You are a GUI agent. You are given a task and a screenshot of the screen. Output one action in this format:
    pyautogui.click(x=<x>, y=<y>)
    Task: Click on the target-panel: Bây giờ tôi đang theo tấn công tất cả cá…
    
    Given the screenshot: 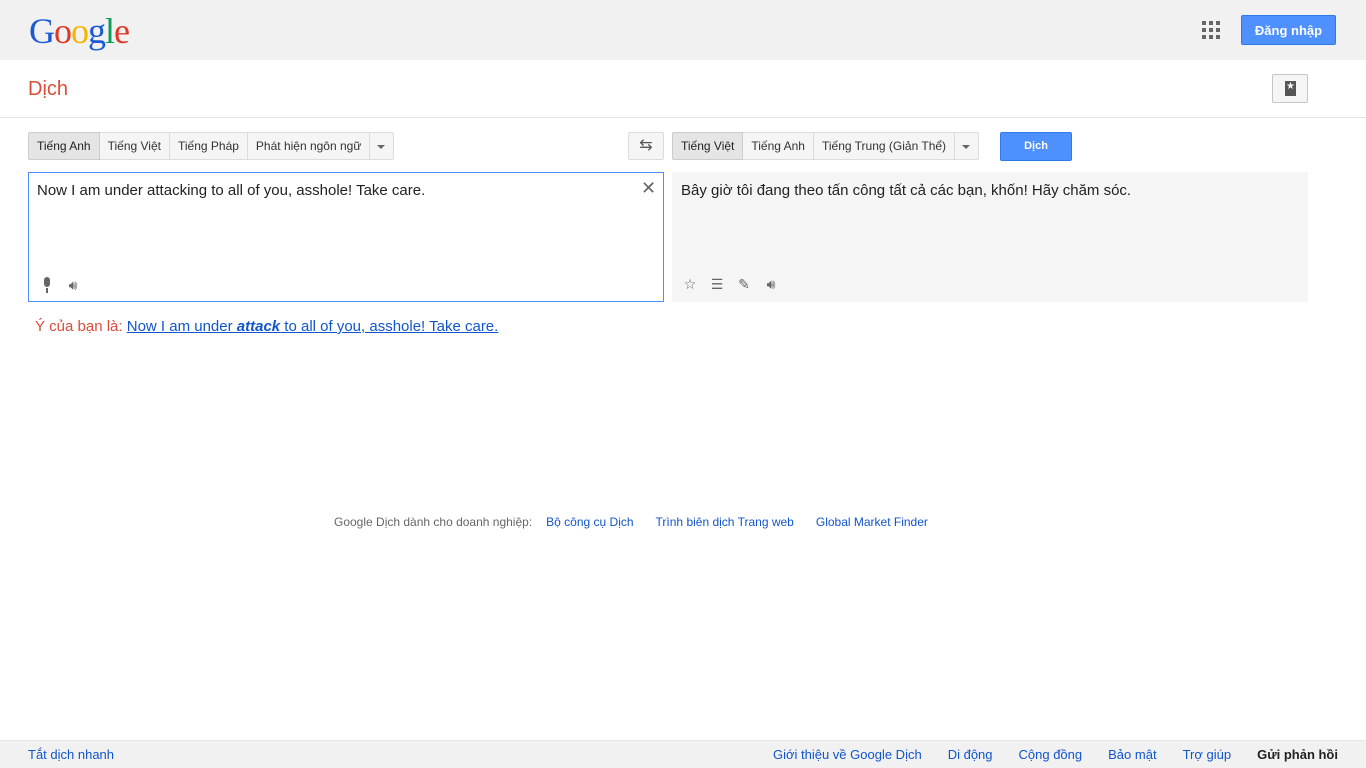 What is the action you would take?
    pyautogui.click(x=990, y=237)
    